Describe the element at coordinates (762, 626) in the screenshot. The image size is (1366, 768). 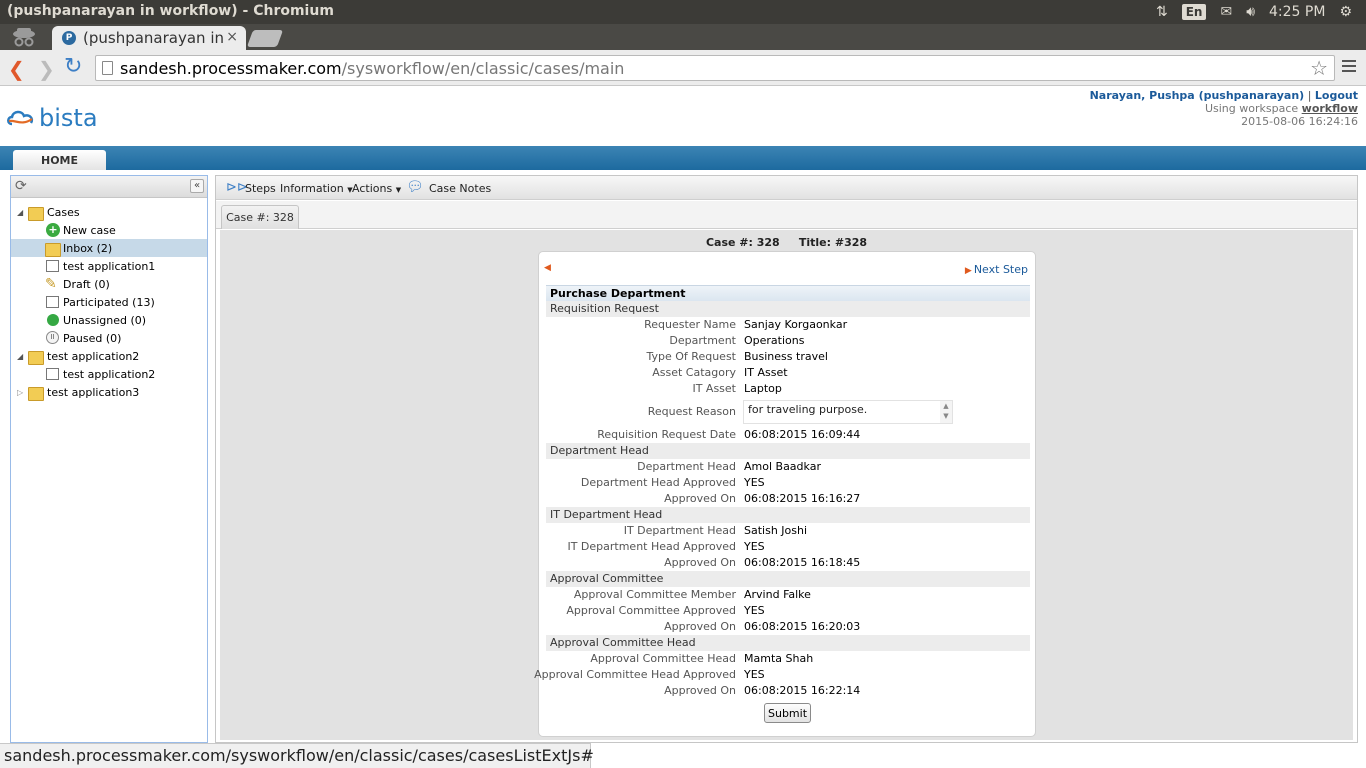
I see `field-committee-approved-on: Approved On 06:08:2015 16:20:03` at that location.